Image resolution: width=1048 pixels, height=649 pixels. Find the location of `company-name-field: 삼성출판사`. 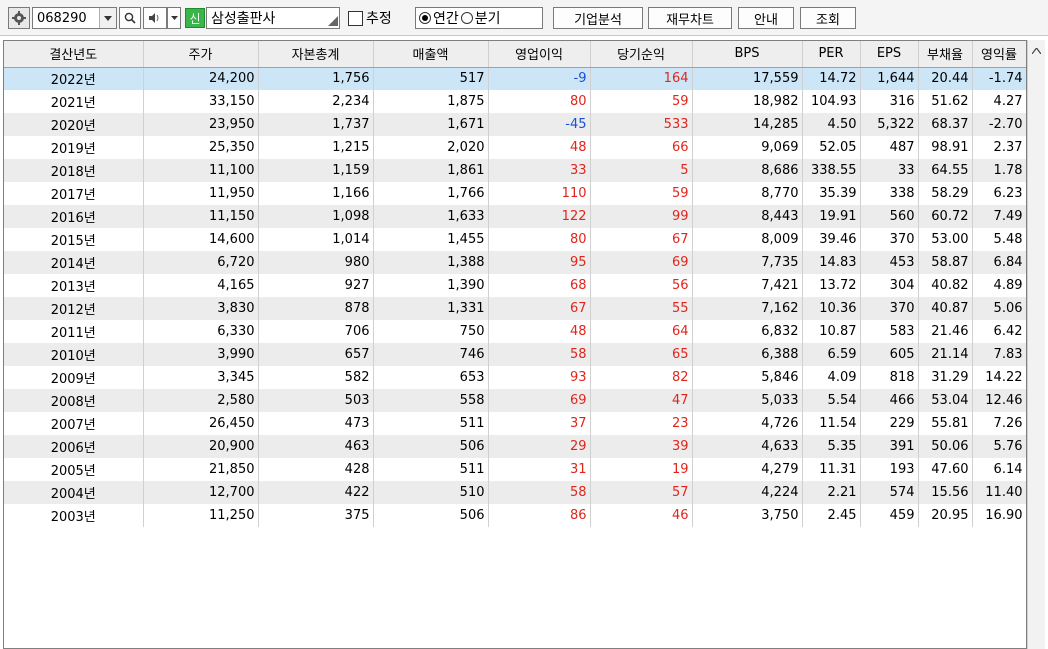

company-name-field: 삼성출판사 is located at coordinates (273, 18).